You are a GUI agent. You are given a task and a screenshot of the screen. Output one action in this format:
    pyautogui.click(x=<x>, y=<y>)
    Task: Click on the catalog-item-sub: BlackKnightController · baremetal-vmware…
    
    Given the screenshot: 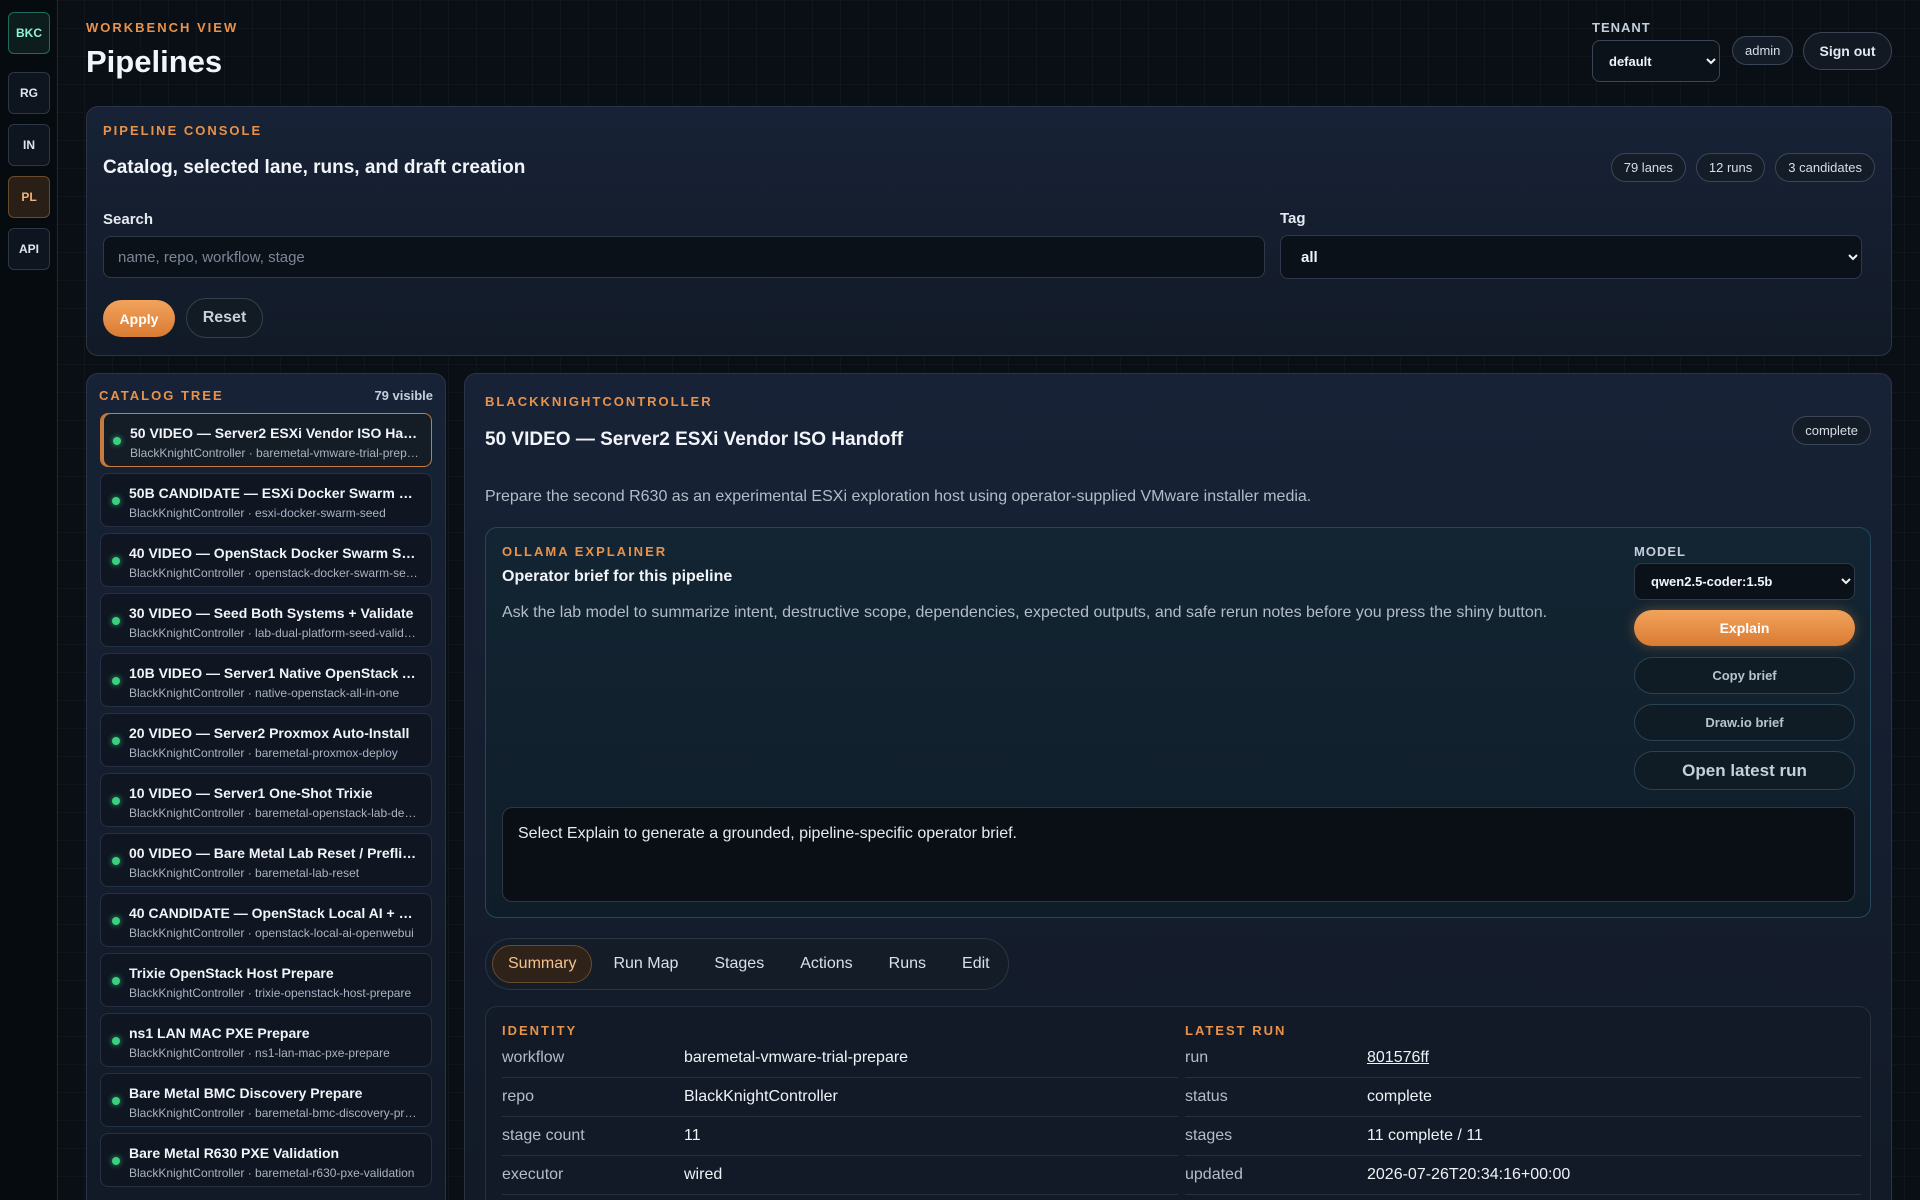 What is the action you would take?
    pyautogui.click(x=274, y=453)
    